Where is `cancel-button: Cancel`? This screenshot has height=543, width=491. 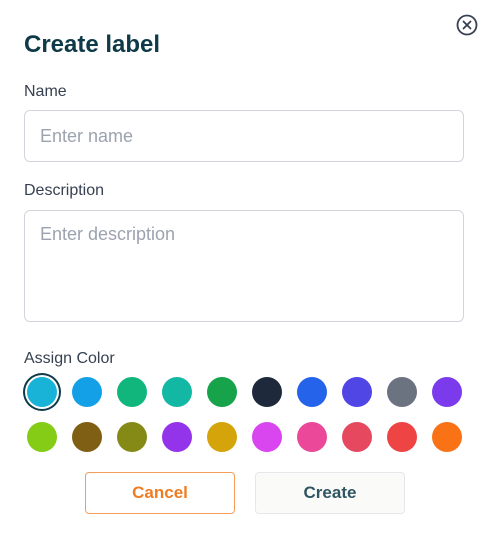 cancel-button: Cancel is located at coordinates (160, 493).